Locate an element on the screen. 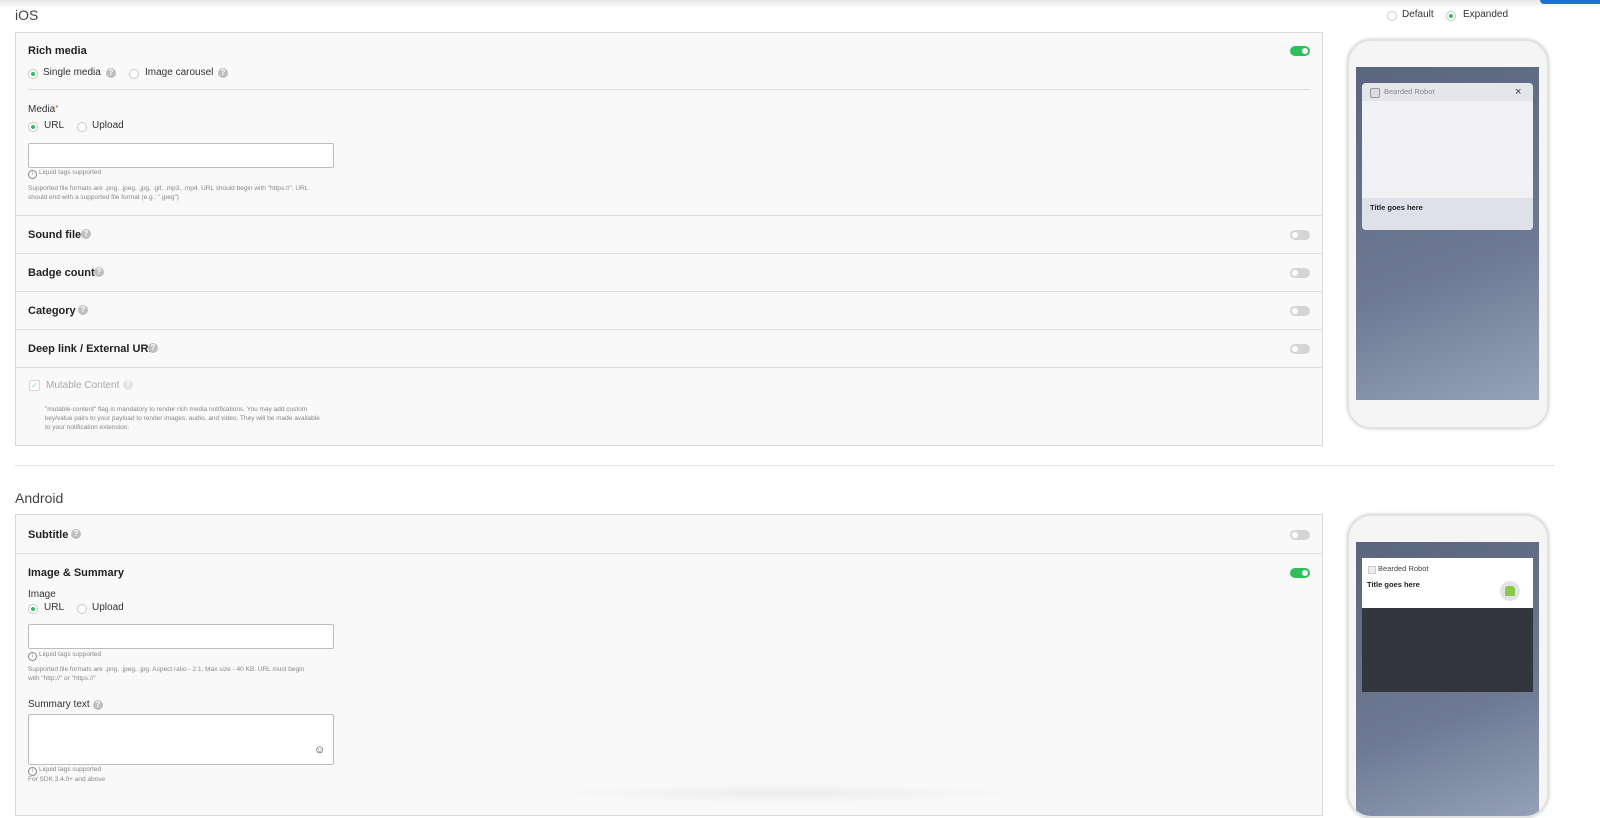 This screenshot has width=1600, height=818. image-carousel-radio is located at coordinates (134, 74).